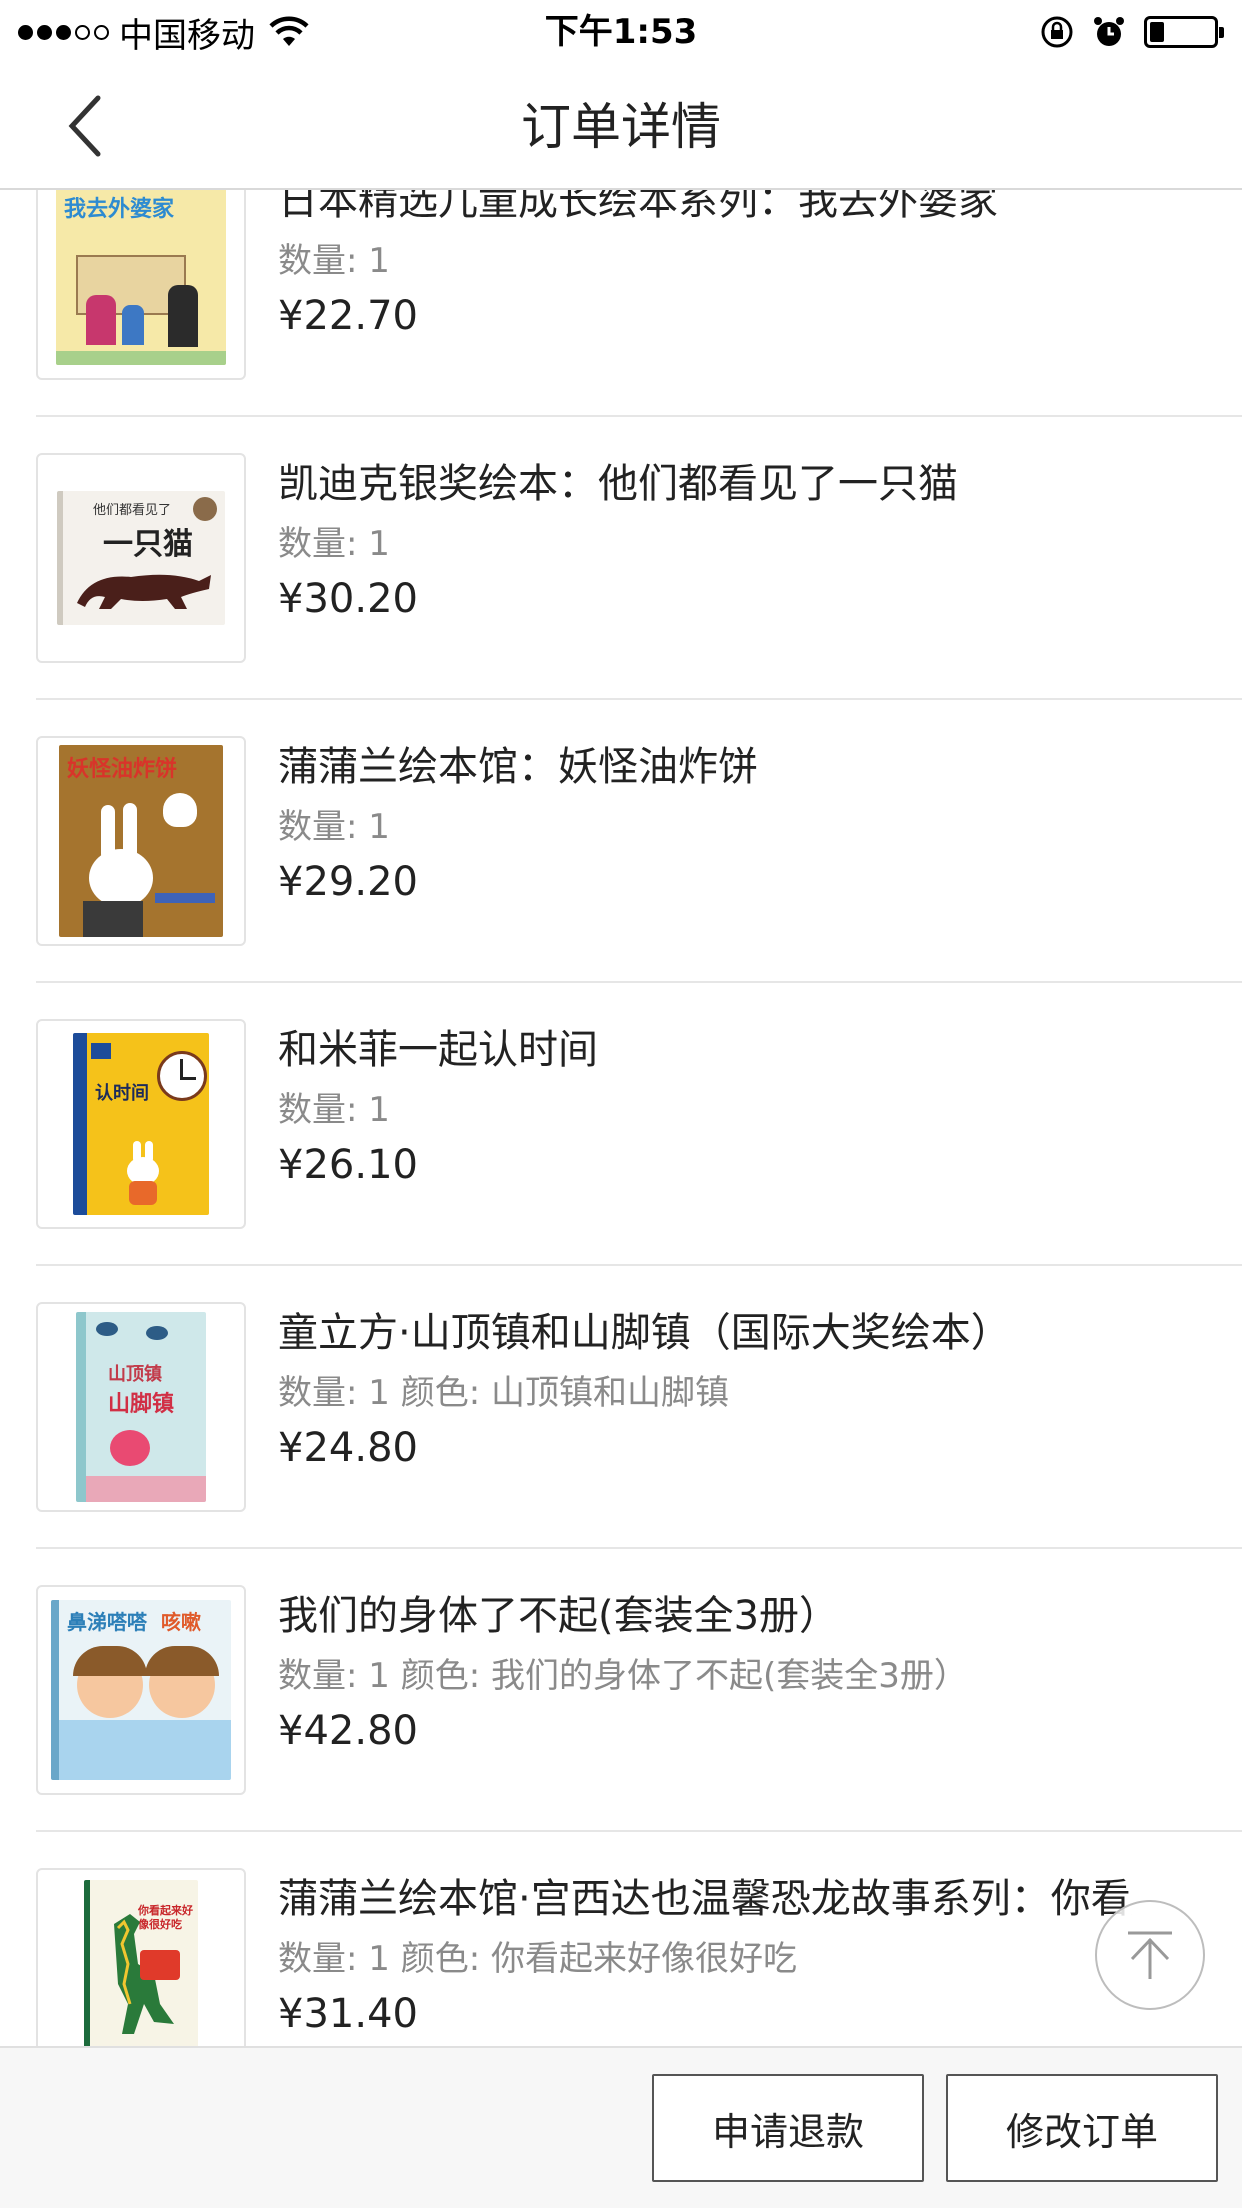 Image resolution: width=1242 pixels, height=2208 pixels. What do you see at coordinates (348, 599) in the screenshot?
I see `product-price: ¥30.20` at bounding box center [348, 599].